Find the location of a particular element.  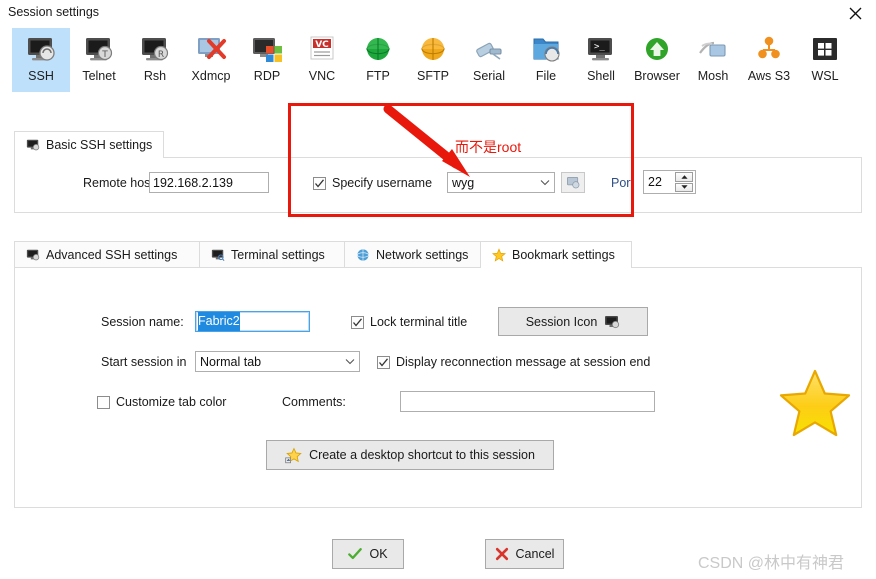

rsh-icon: R is located at coordinates (155, 49).